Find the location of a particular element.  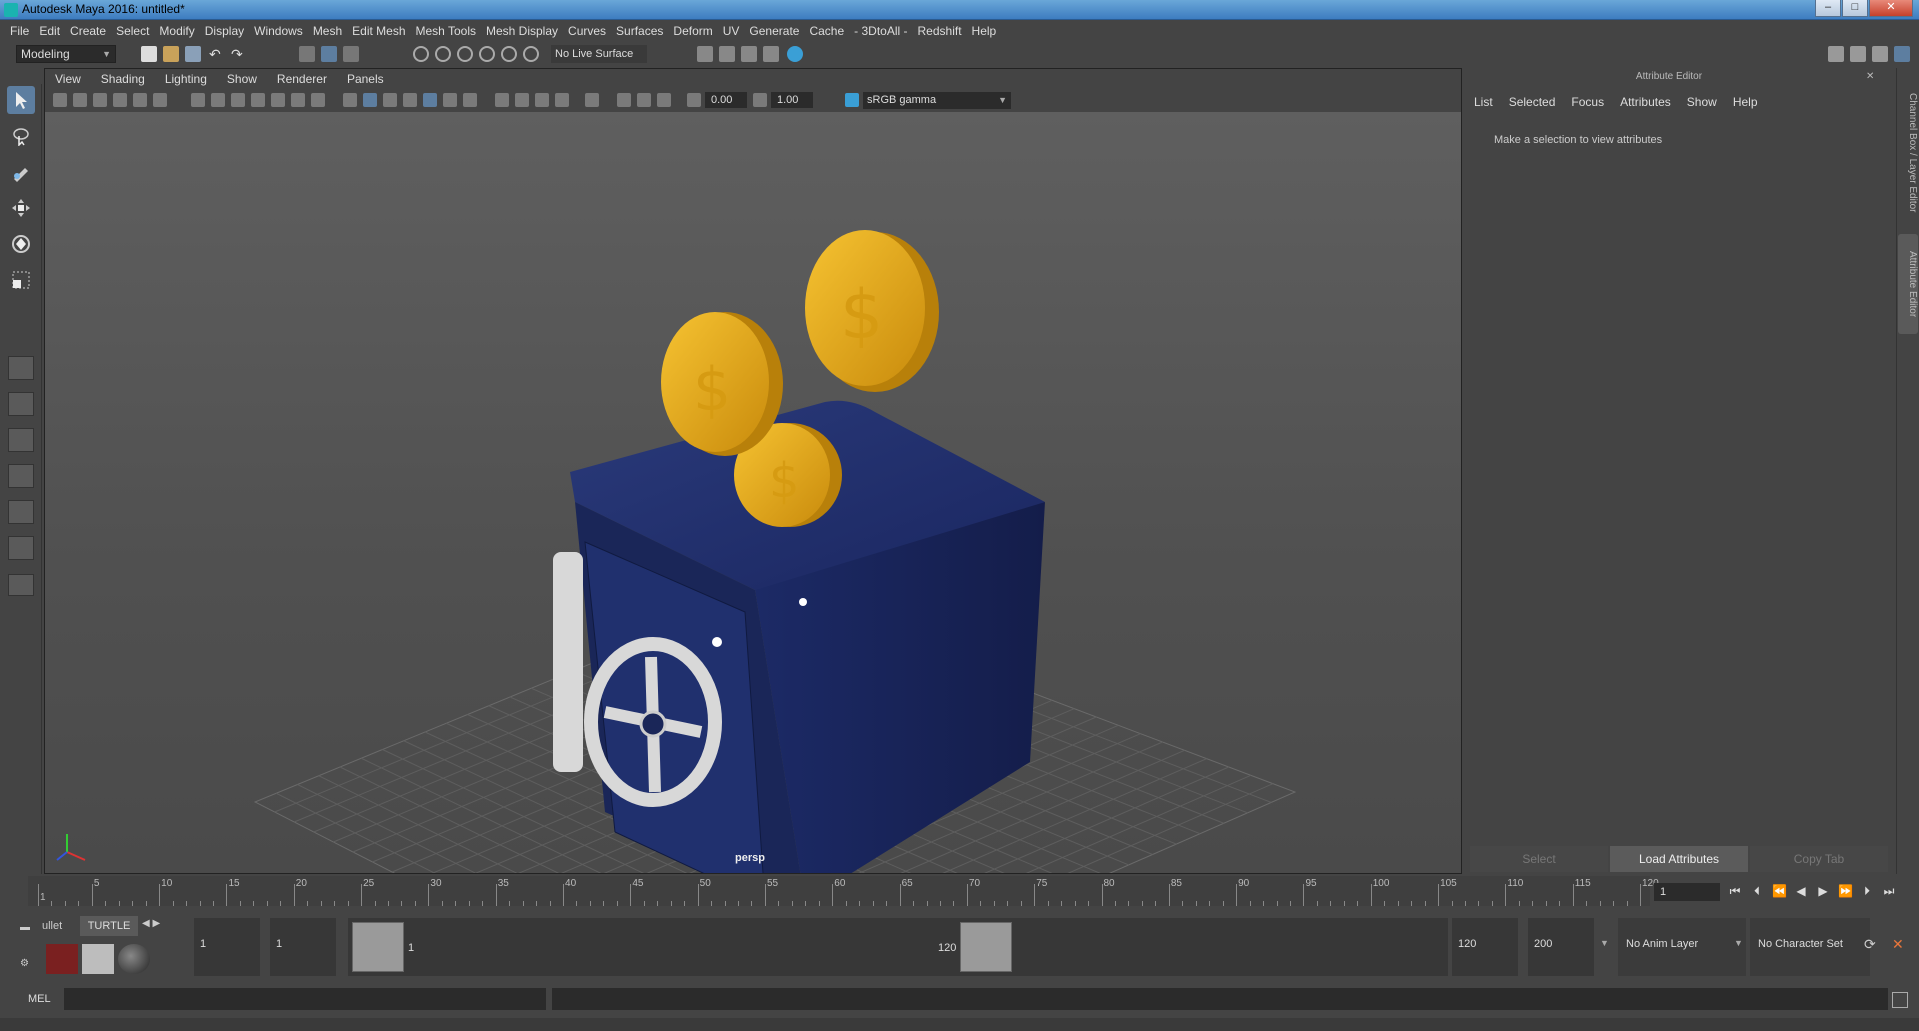

copy-tab-button: Copy Tab is located at coordinates (1819, 859).